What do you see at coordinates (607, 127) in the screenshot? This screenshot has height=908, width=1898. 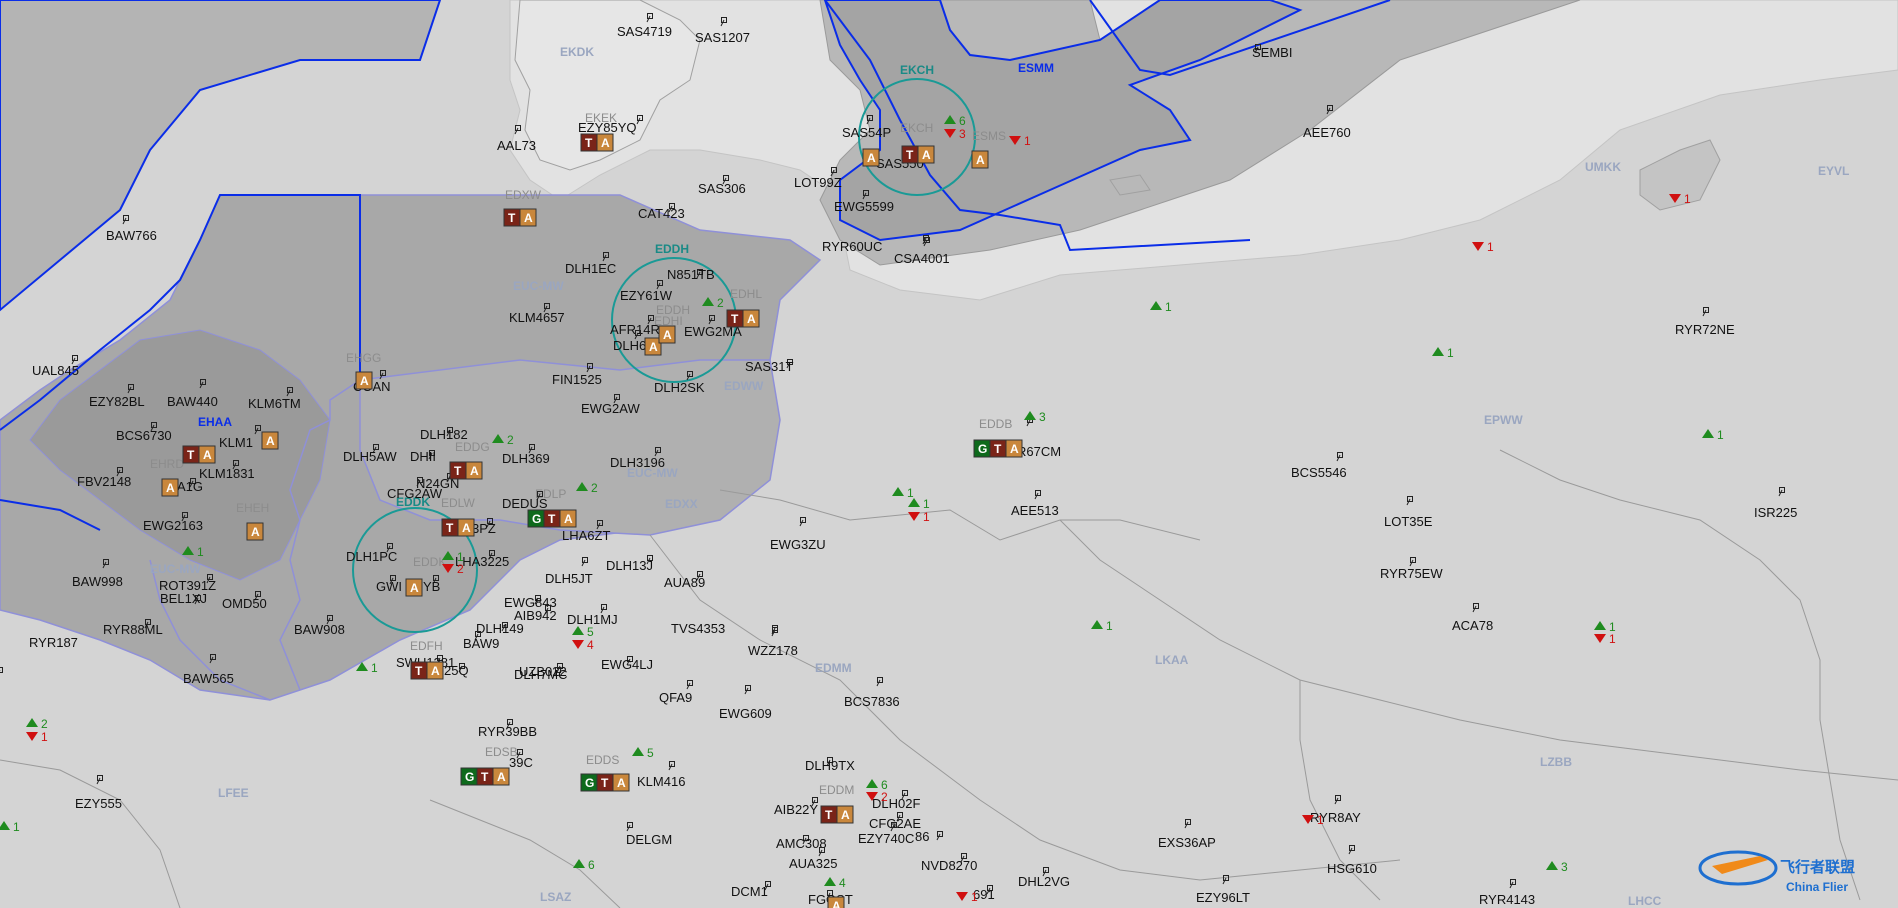 I see `aircraft-callsign: EZY85YQ` at bounding box center [607, 127].